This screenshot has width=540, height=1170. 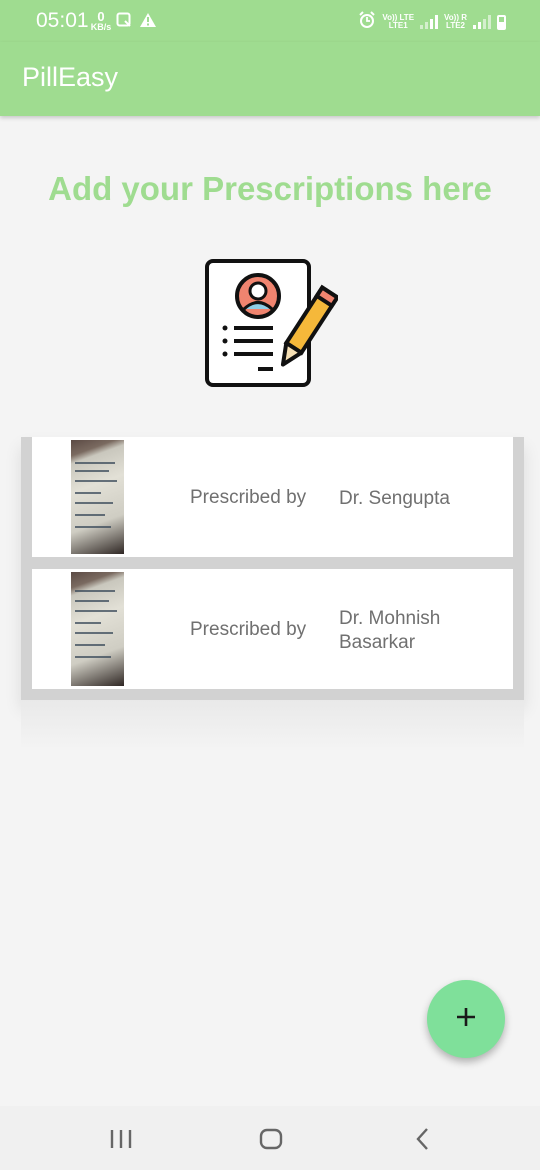 I want to click on recent-apps-icon, so click(x=121, y=1141).